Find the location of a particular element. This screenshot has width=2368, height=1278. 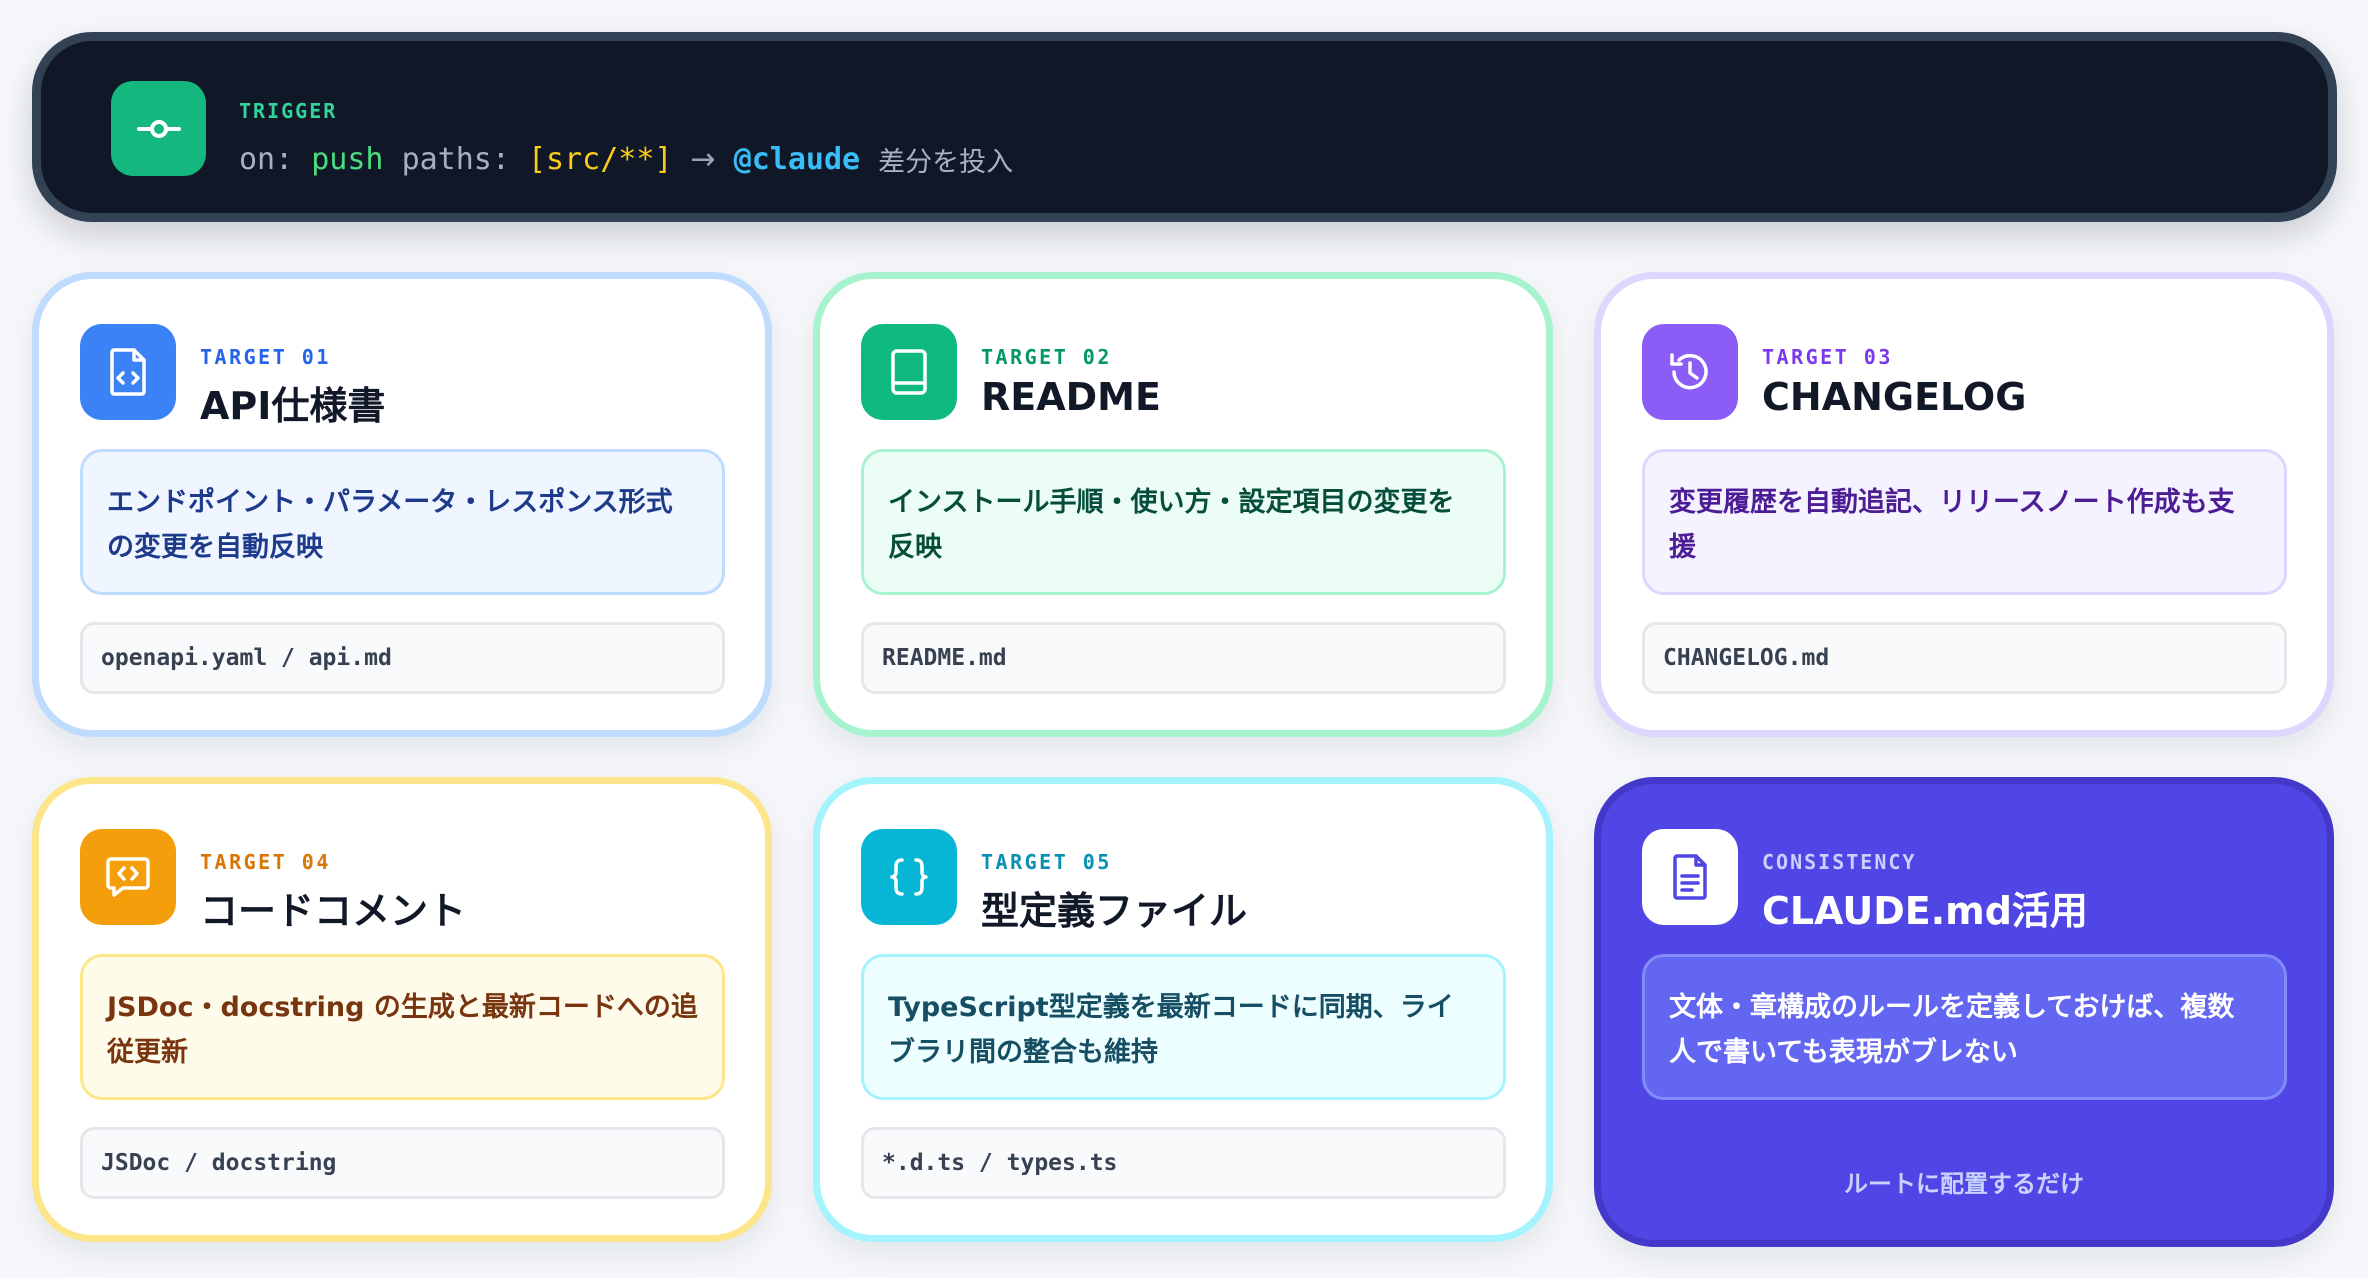

card-file-path: openapi.yaml / api.md is located at coordinates (402, 658).